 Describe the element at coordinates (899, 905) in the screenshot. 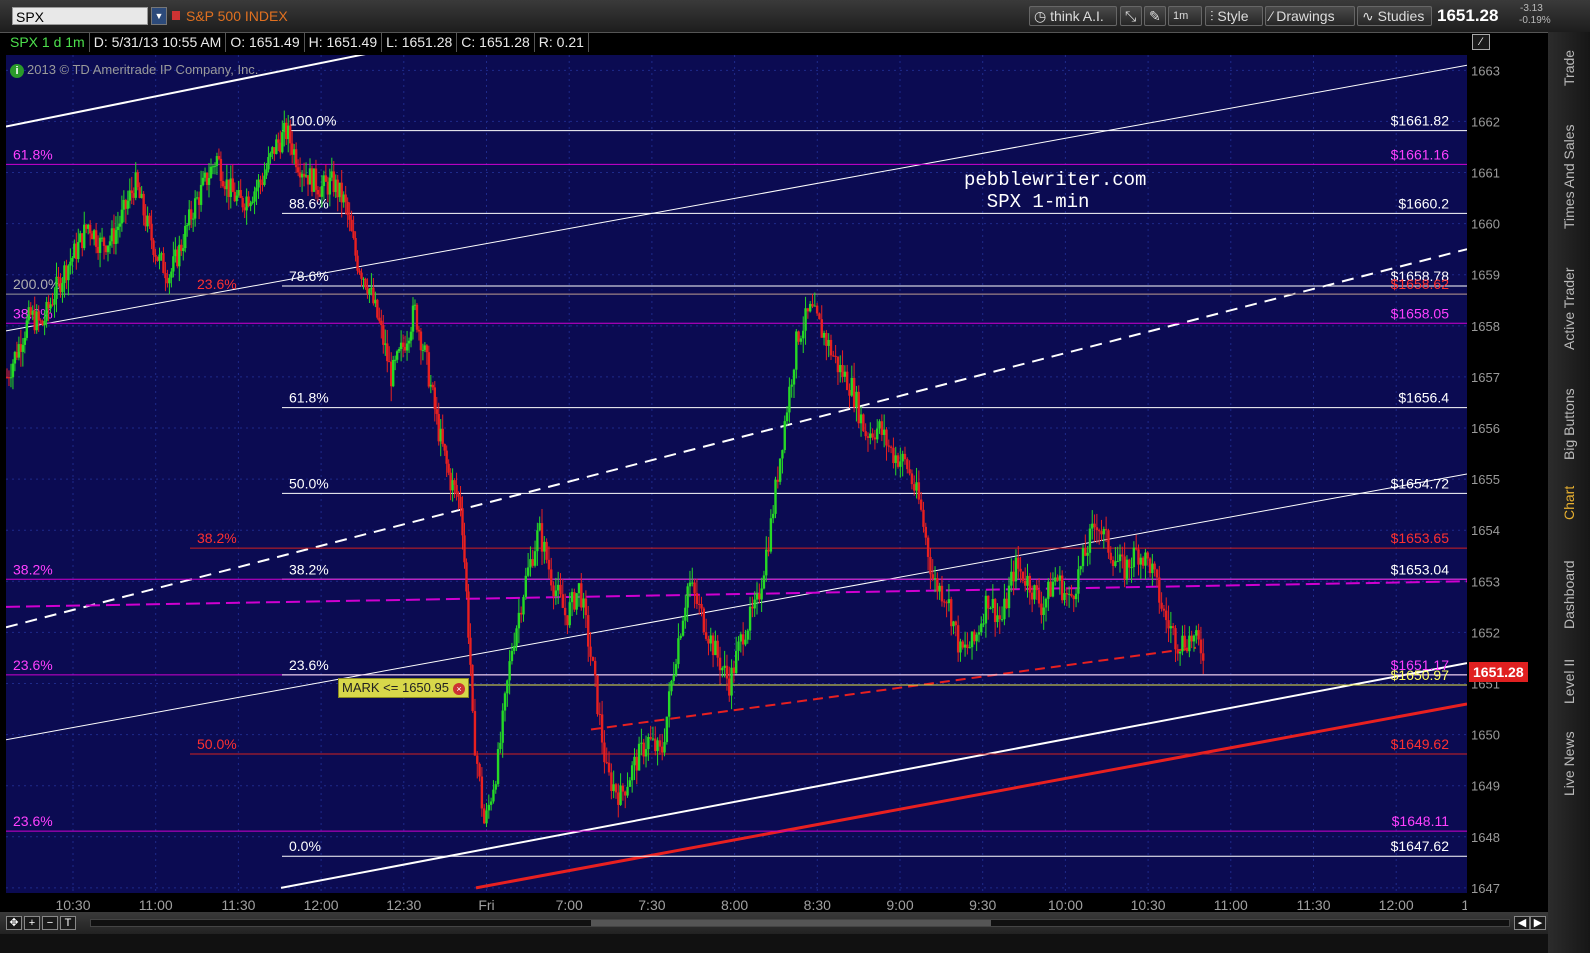

I see `x-tick-label: 9:00` at that location.